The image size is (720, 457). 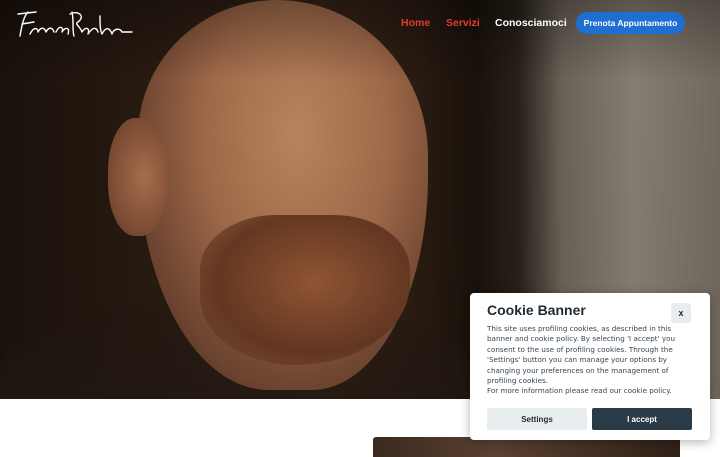 What do you see at coordinates (681, 313) in the screenshot?
I see `close-button: x` at bounding box center [681, 313].